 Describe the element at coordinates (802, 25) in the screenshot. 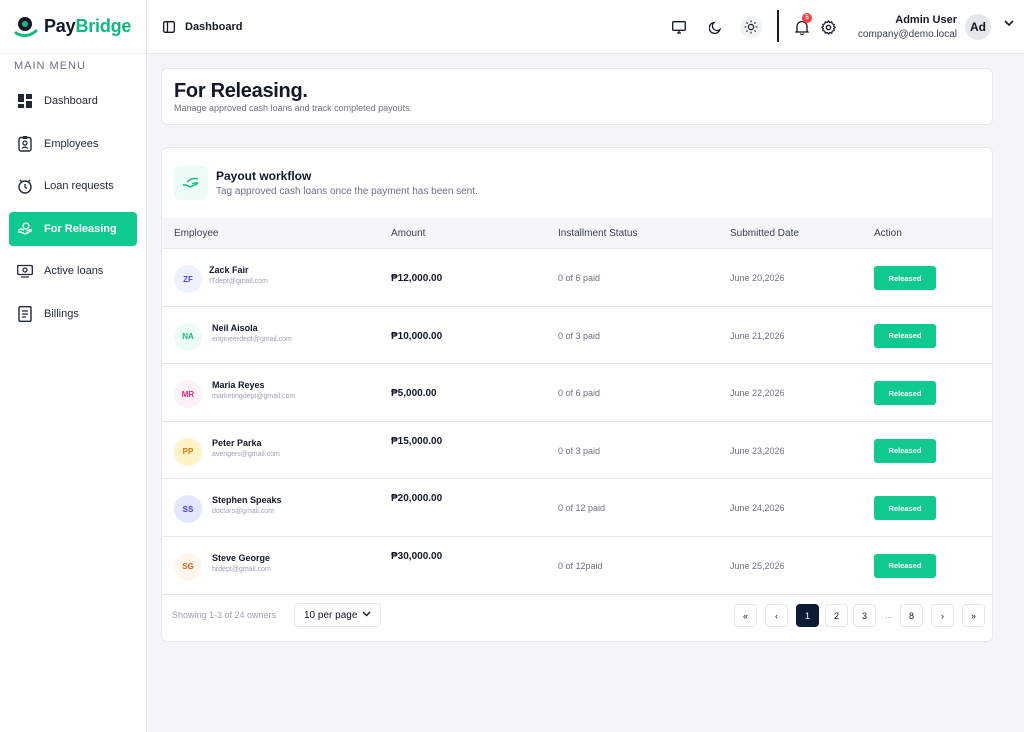

I see `notification-bell-icon: 5` at that location.